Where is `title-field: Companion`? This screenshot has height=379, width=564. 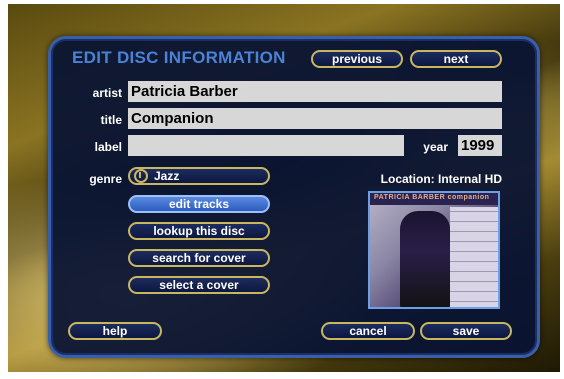 title-field: Companion is located at coordinates (315, 118).